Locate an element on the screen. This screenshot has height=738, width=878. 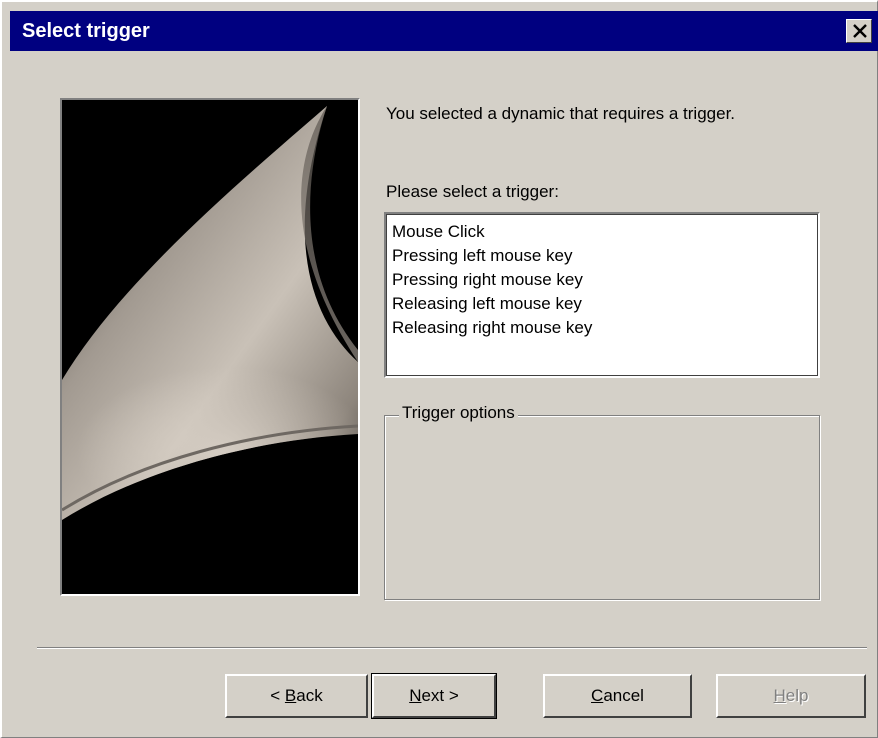
cancel-button-rest: ancel is located at coordinates (623, 695).